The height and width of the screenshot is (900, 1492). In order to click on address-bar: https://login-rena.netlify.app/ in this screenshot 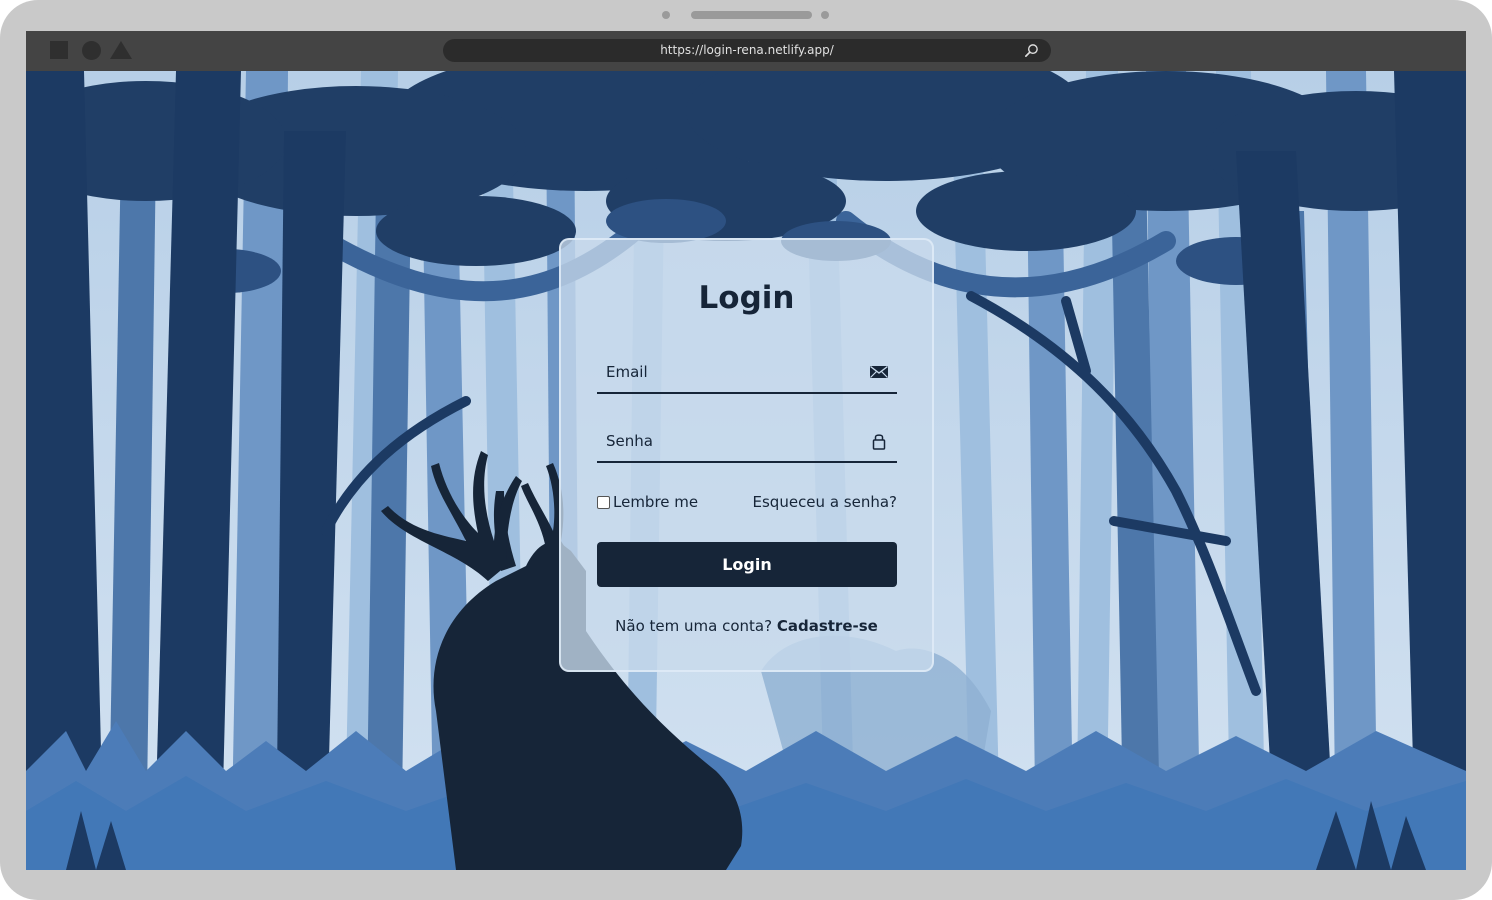, I will do `click(747, 50)`.